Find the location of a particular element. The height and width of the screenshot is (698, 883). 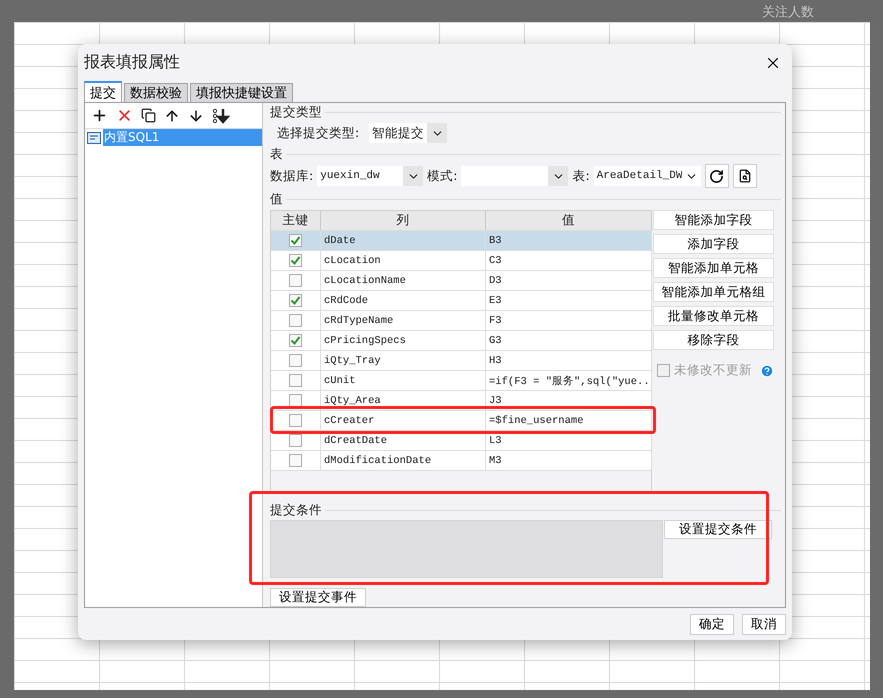

submit-type-dropdown: 智能提交 is located at coordinates (408, 133).